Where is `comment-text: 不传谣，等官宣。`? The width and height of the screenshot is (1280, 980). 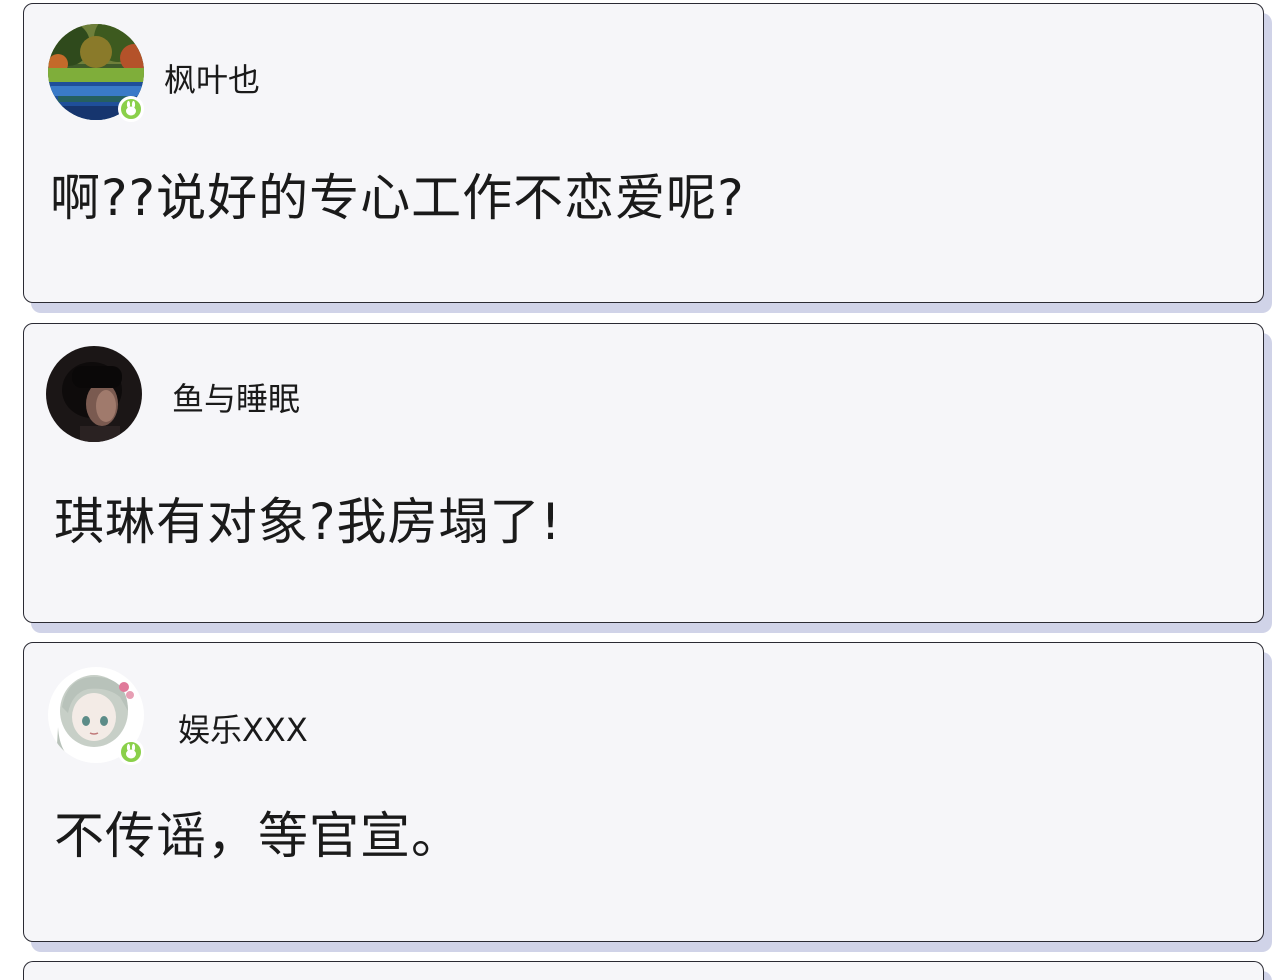
comment-text: 不传谣，等官宣。 is located at coordinates (258, 836).